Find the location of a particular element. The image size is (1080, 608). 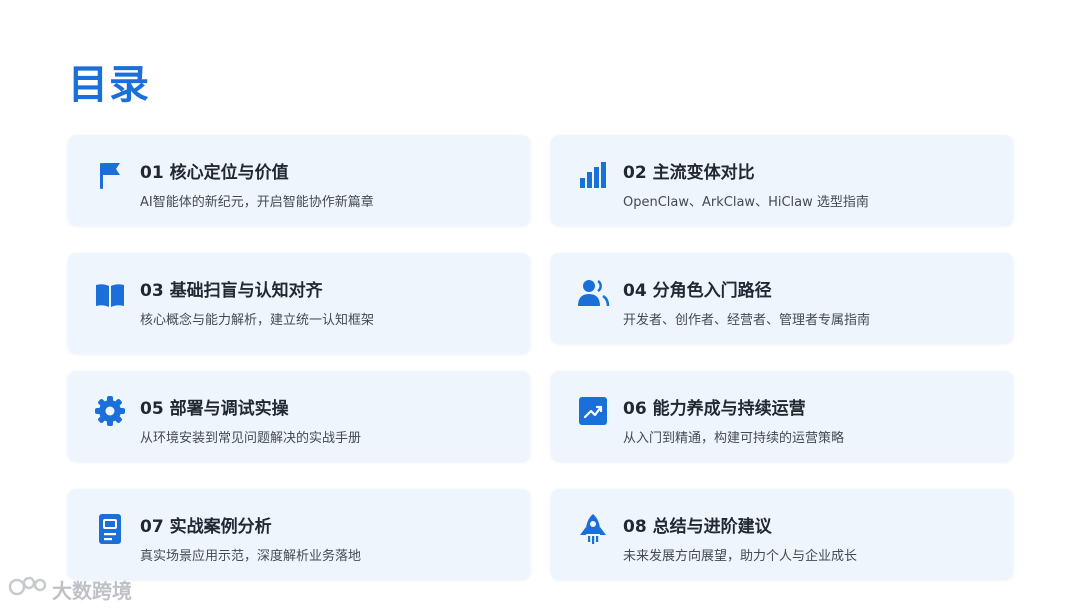

logo-icon is located at coordinates (28, 589).